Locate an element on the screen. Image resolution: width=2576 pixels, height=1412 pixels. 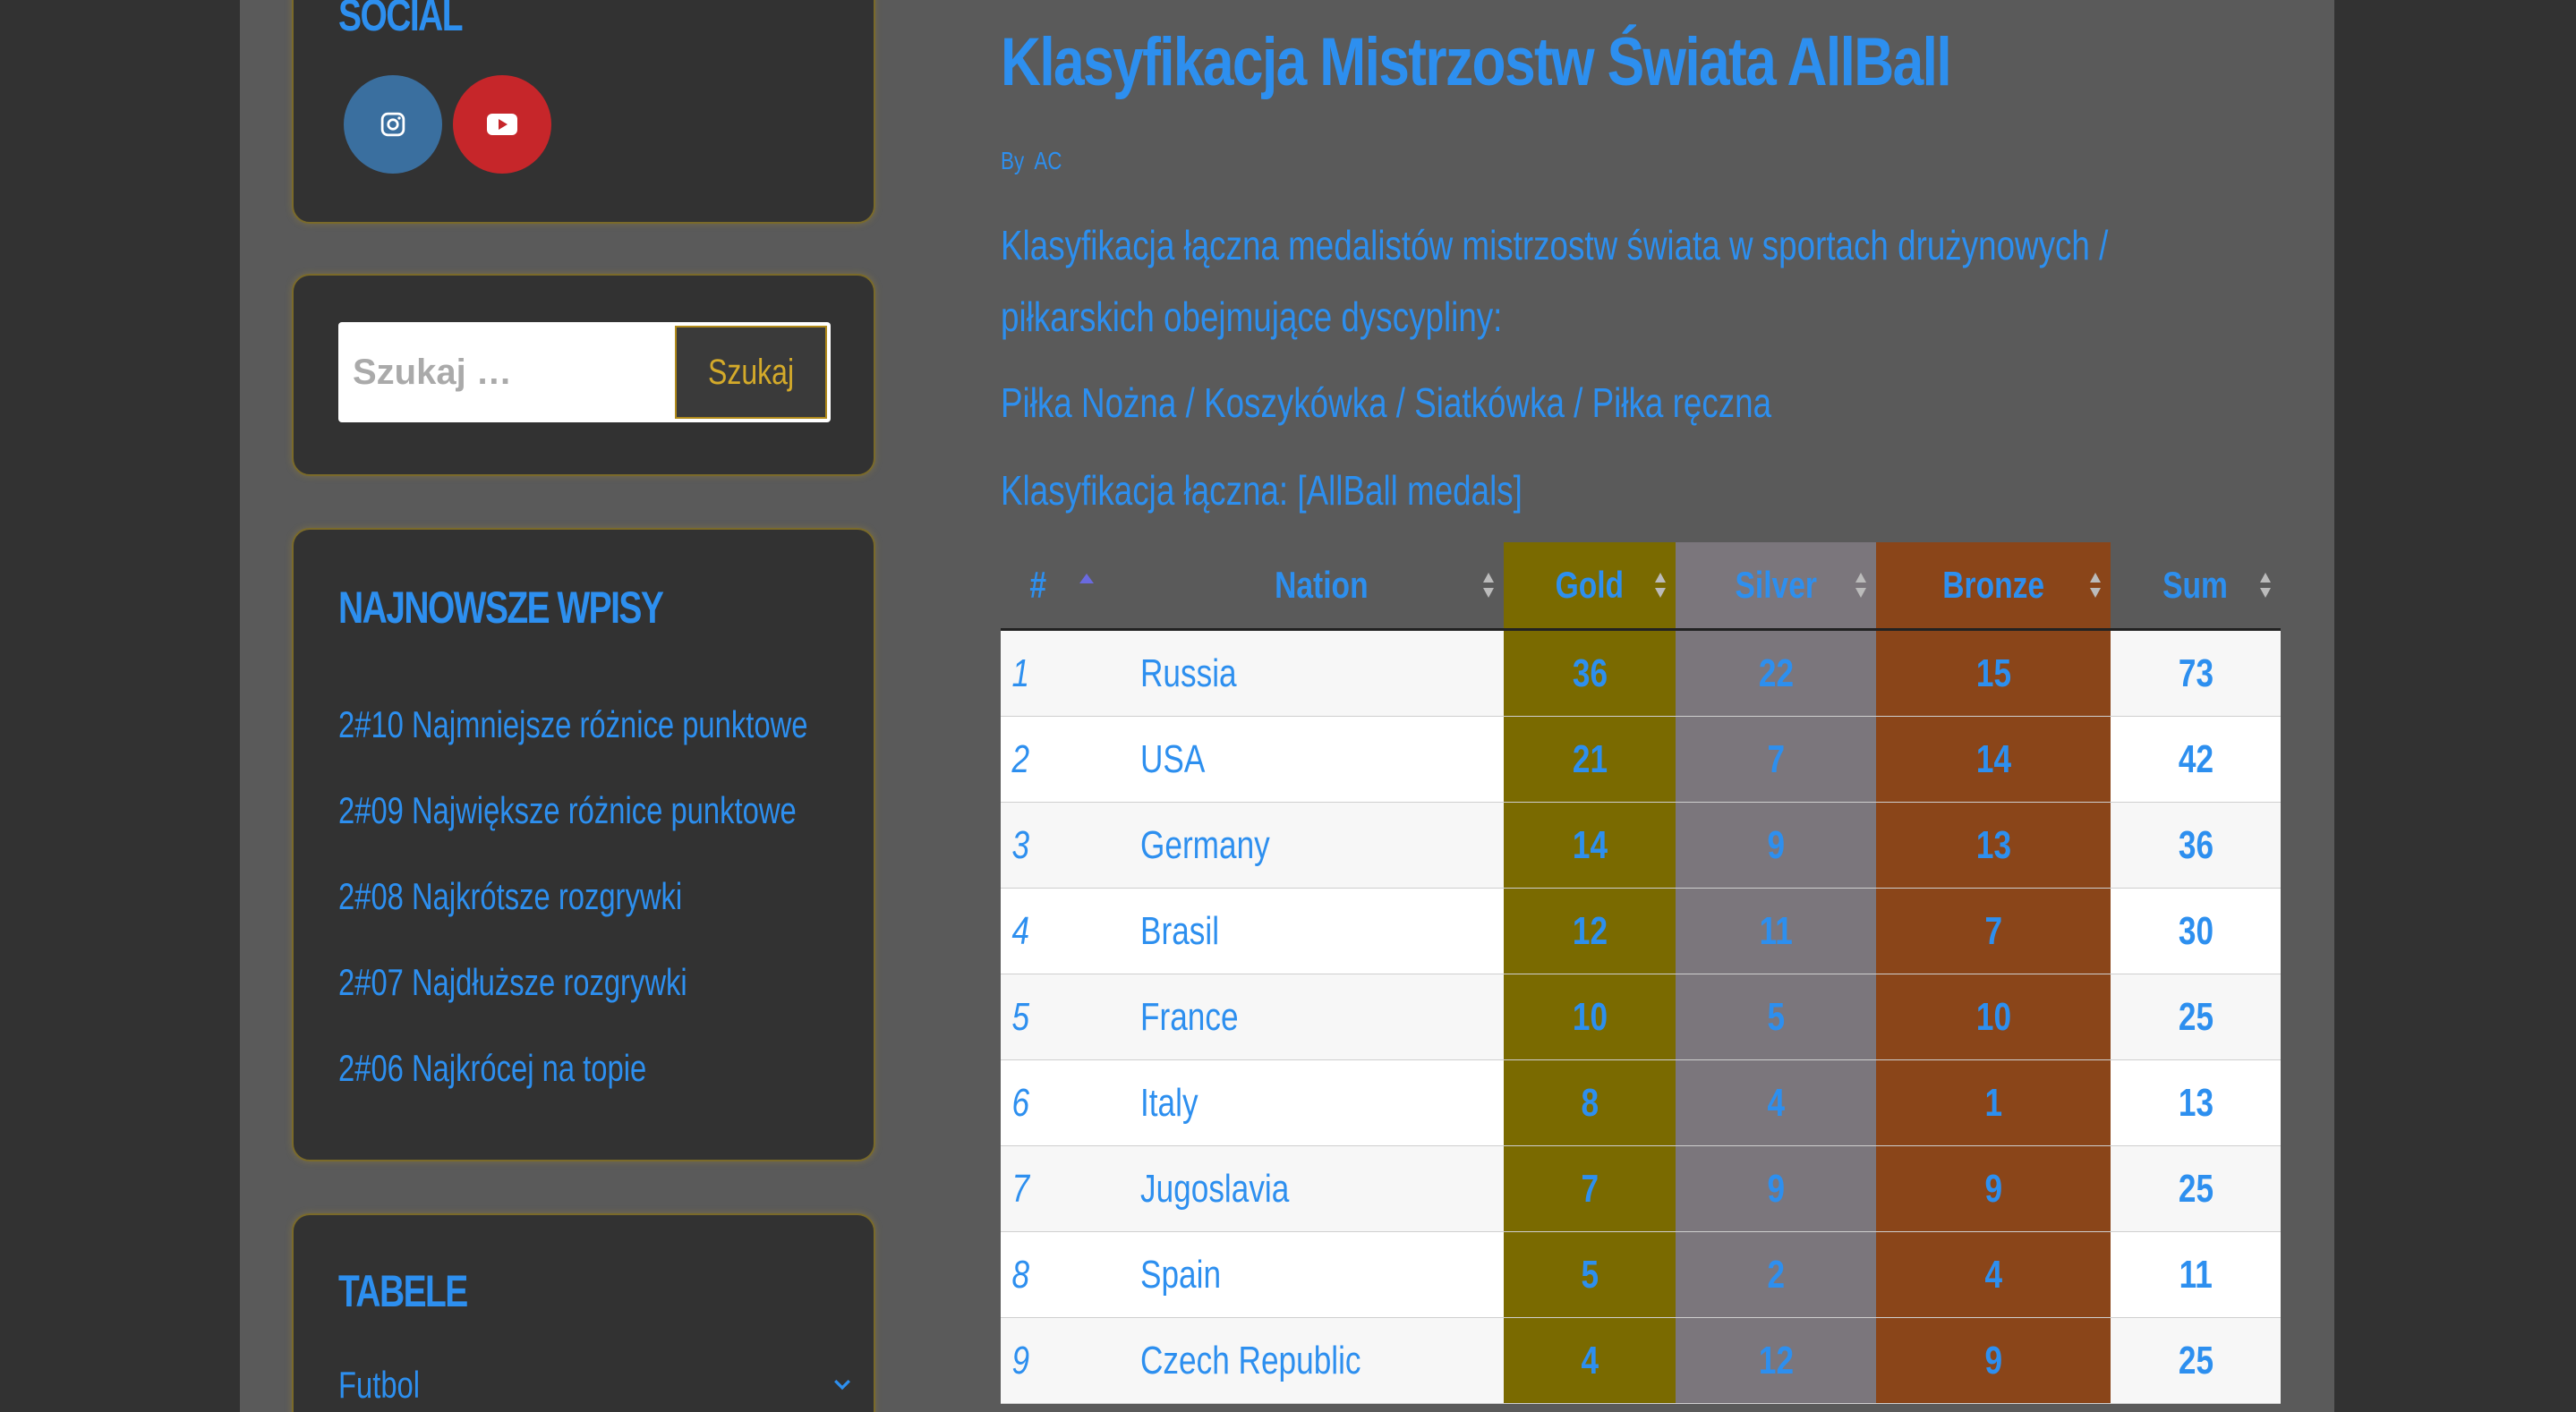
rank-cell: 8 is located at coordinates (1070, 1275).